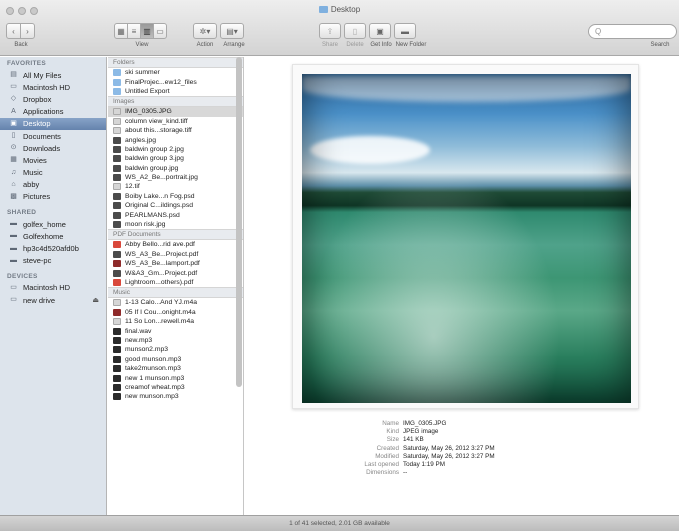 Image resolution: width=679 pixels, height=531 pixels. What do you see at coordinates (53, 300) in the screenshot?
I see `sidebar-item-new-drive: ▭ new drive ⏏` at bounding box center [53, 300].